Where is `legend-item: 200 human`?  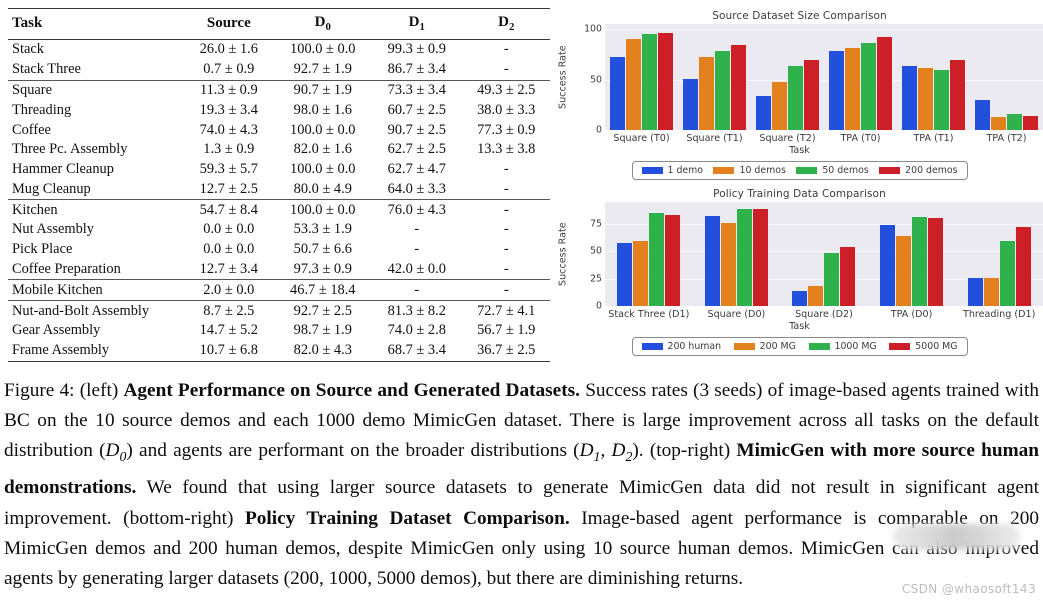
legend-item: 200 human is located at coordinates (681, 346).